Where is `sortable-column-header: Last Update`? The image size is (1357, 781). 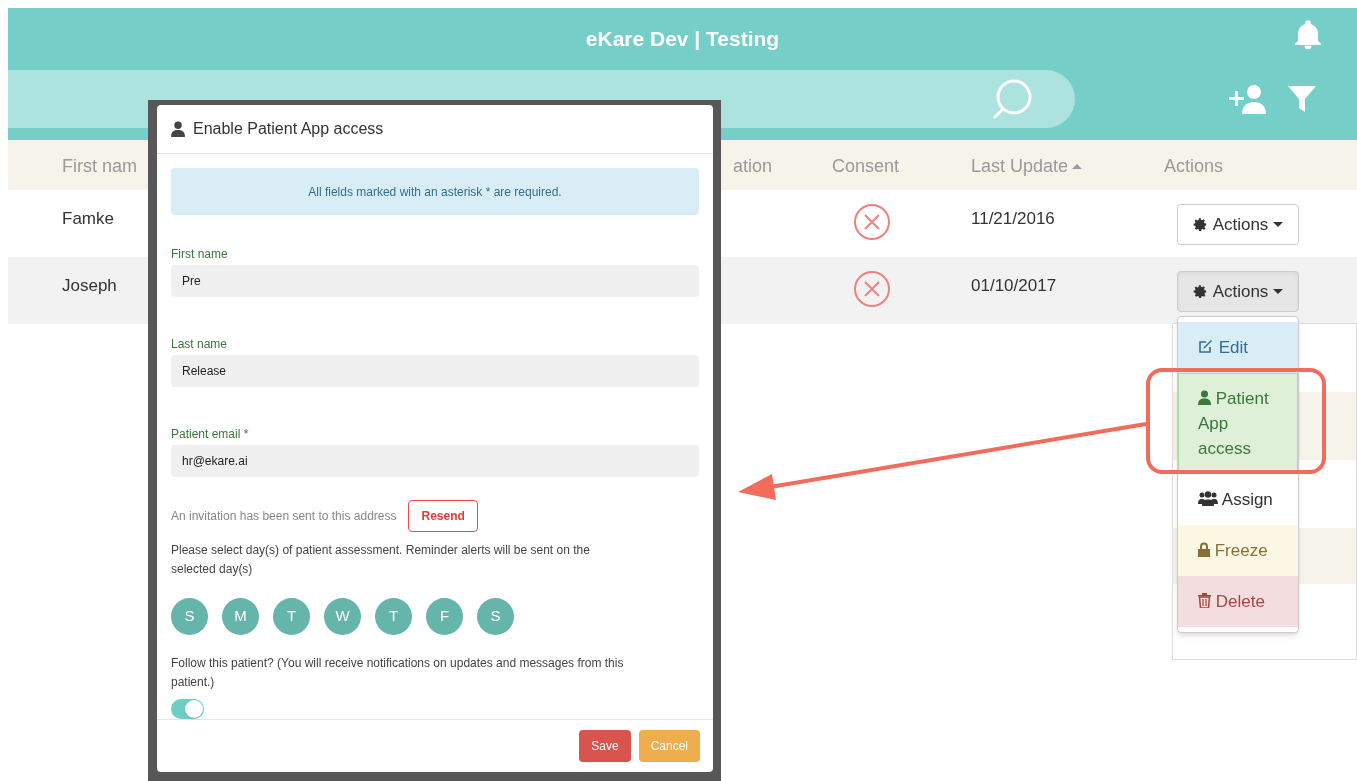 sortable-column-header: Last Update is located at coordinates (1020, 166).